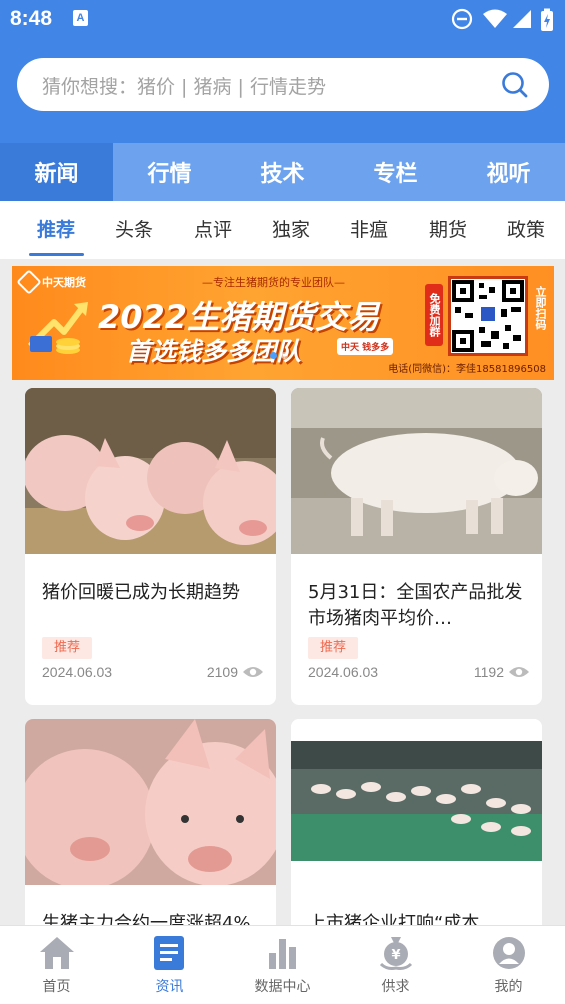 The image size is (565, 1004). What do you see at coordinates (57, 328) in the screenshot?
I see `coins-arrow-illustration-icon` at bounding box center [57, 328].